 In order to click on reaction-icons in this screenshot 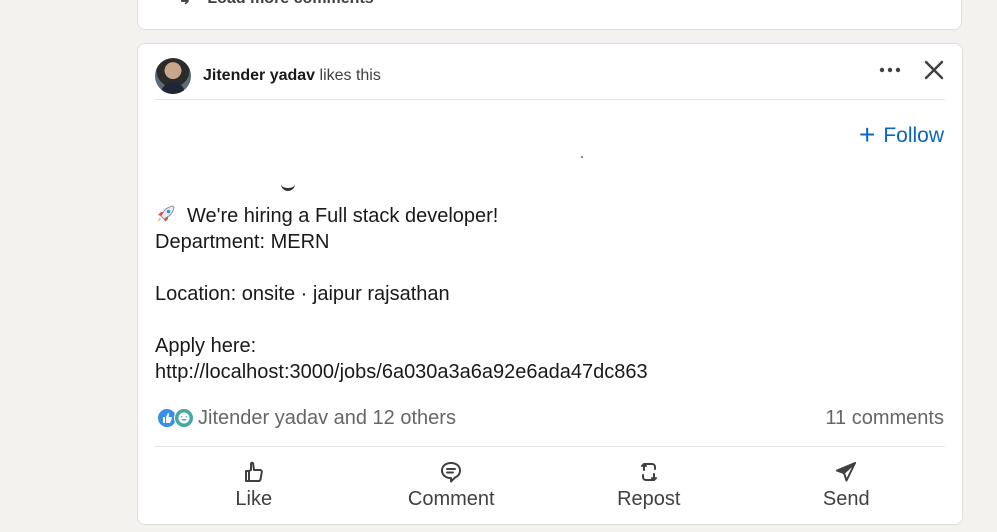, I will do `click(175, 418)`.